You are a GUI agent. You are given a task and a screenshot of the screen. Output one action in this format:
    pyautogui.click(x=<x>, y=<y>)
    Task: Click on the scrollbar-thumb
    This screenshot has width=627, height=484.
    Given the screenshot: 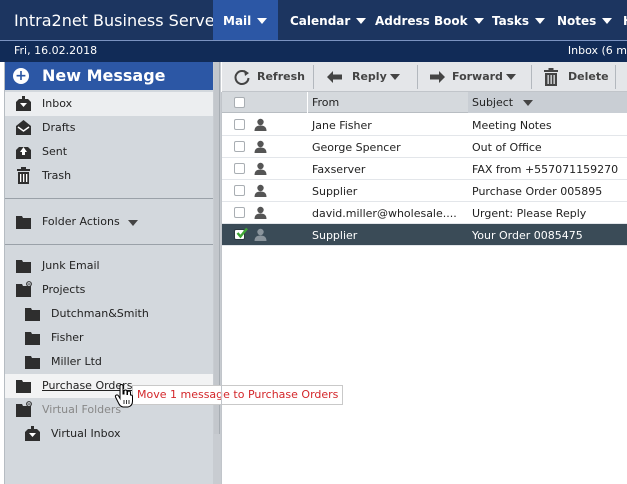 What is the action you would take?
    pyautogui.click(x=217, y=248)
    